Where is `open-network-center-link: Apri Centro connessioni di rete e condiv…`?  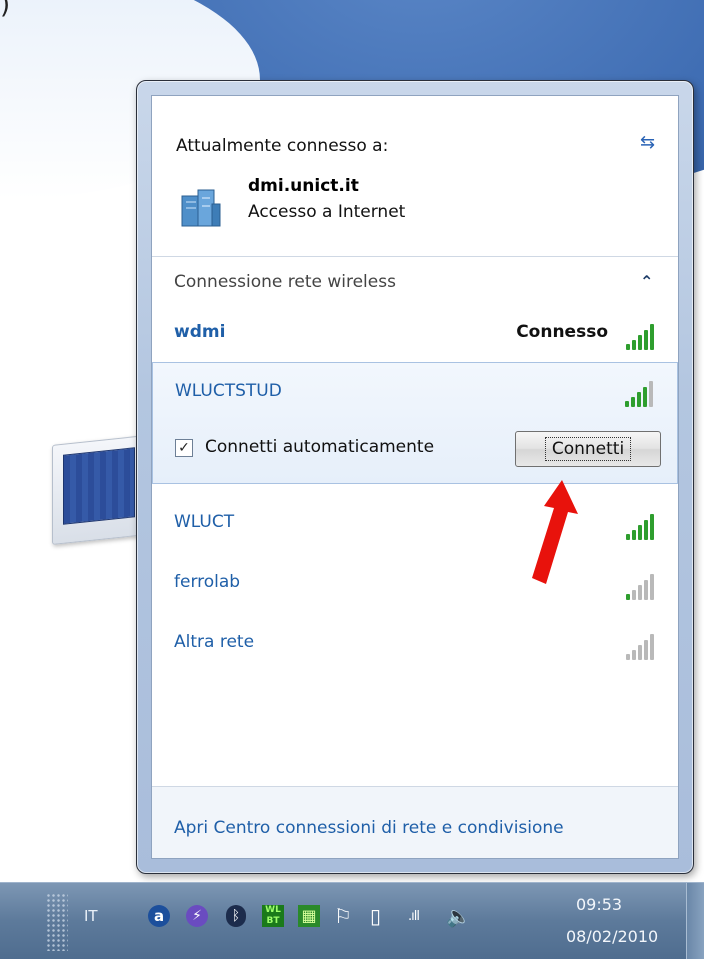
open-network-center-link: Apri Centro connessioni di rete e condiv… is located at coordinates (369, 828).